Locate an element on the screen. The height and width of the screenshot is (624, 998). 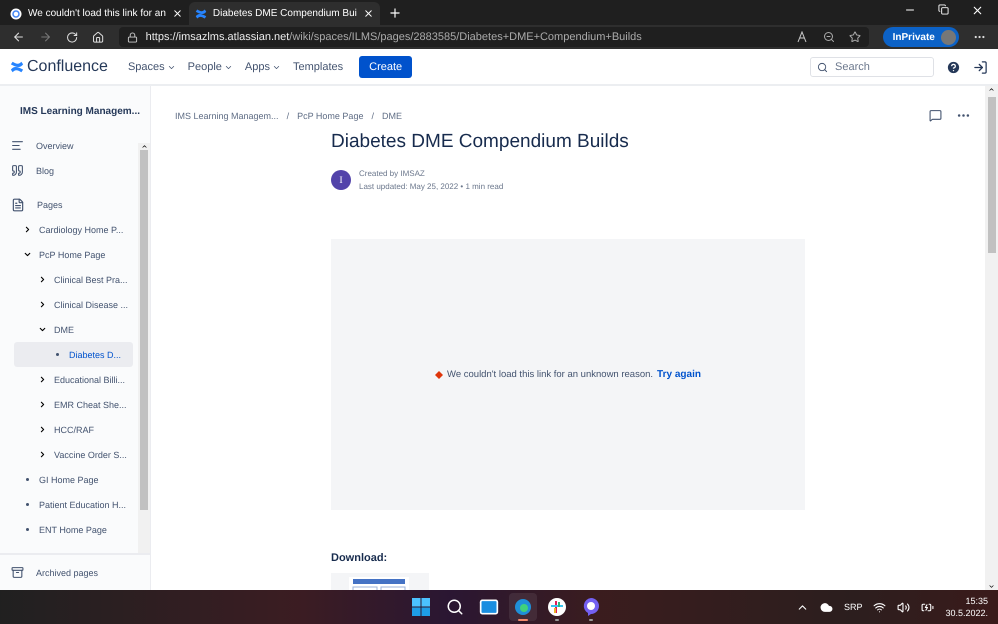
log-in-icon is located at coordinates (980, 67).